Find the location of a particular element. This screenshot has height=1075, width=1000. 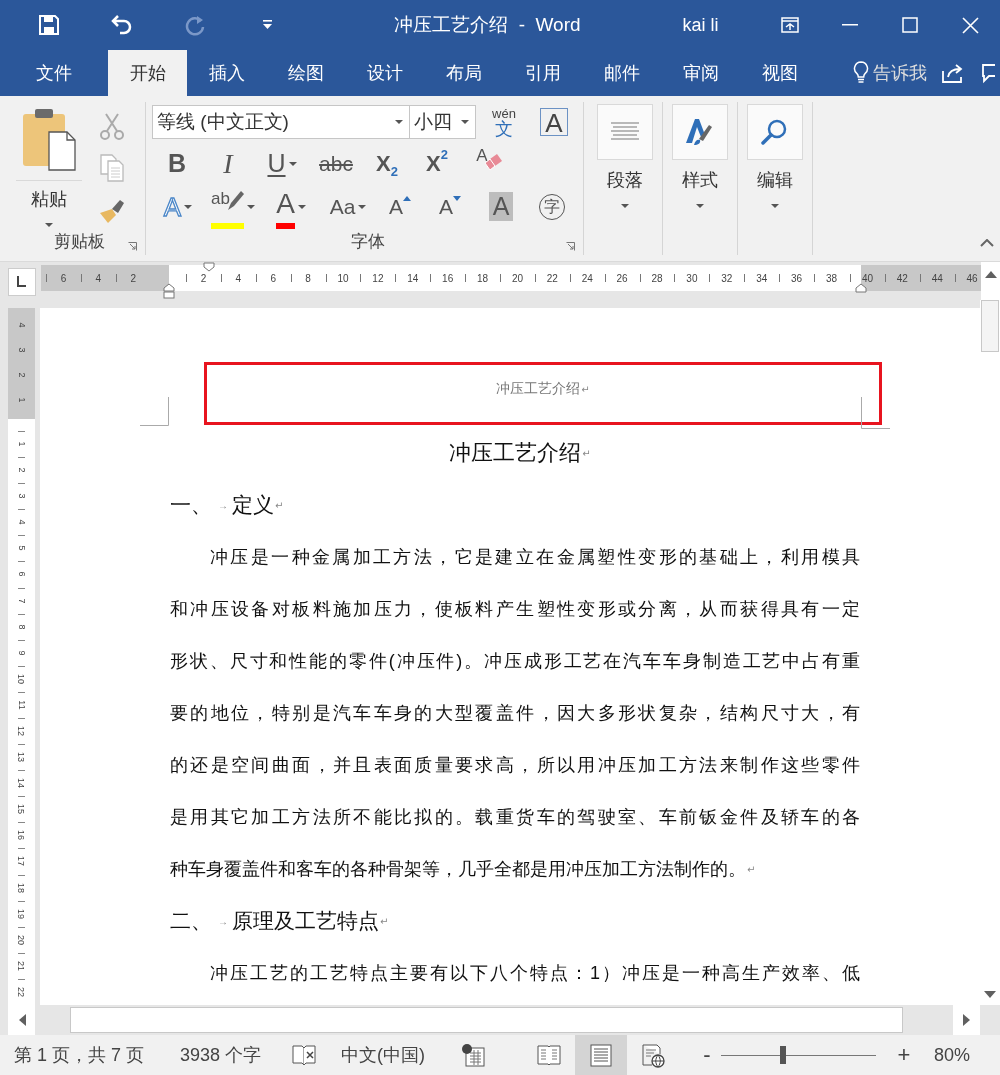

close-icon is located at coordinates (970, 25).